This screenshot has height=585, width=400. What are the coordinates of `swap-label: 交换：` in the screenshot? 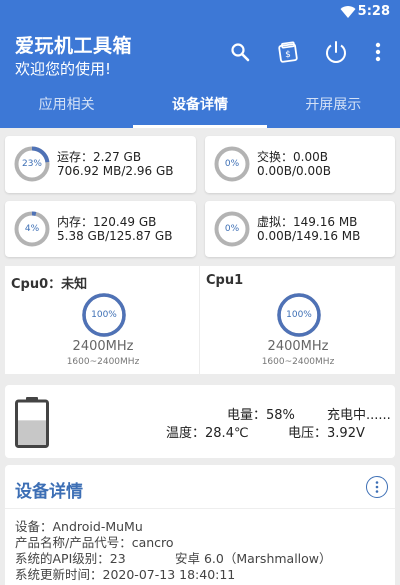 It's located at (275, 157).